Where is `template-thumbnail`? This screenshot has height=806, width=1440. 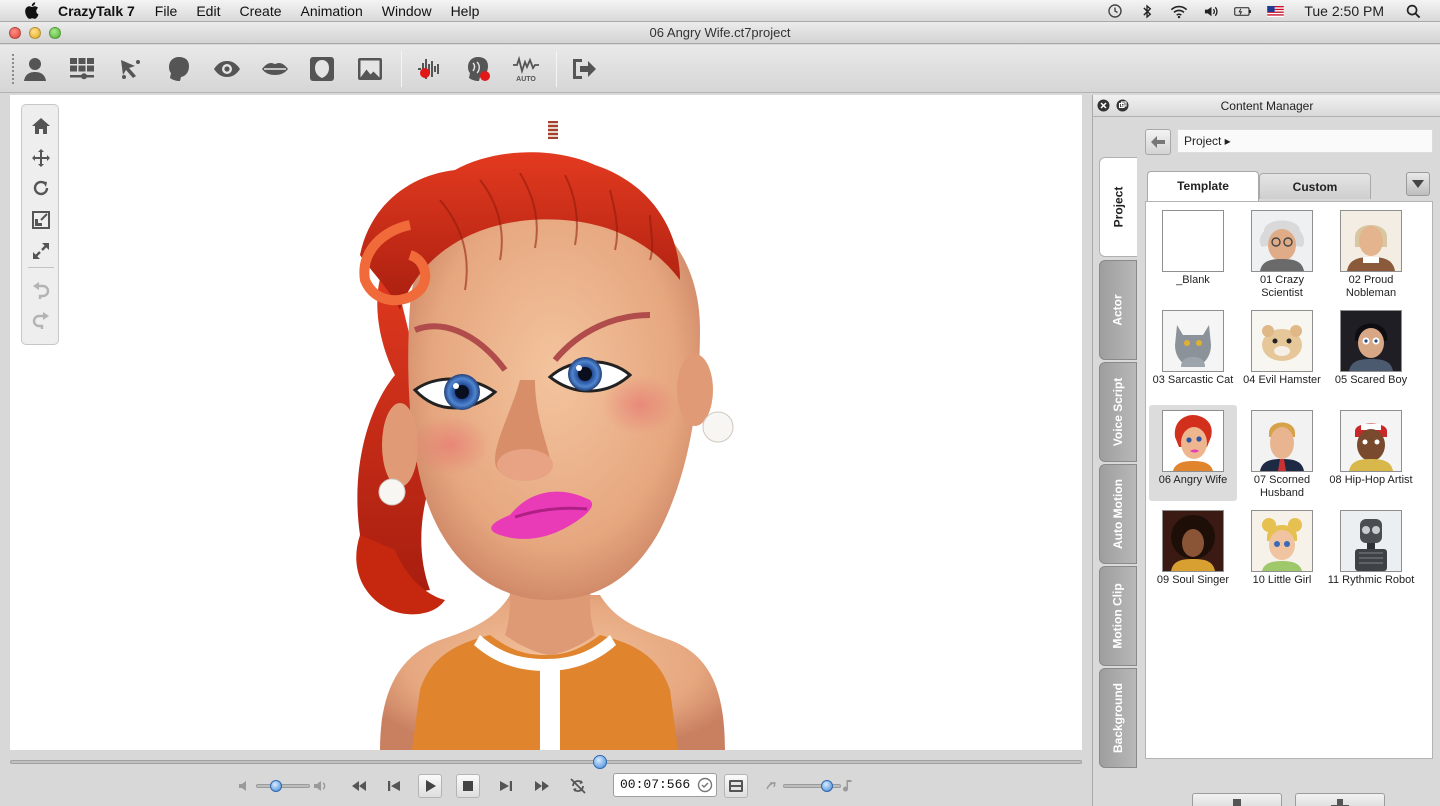
template-thumbnail is located at coordinates (1371, 341).